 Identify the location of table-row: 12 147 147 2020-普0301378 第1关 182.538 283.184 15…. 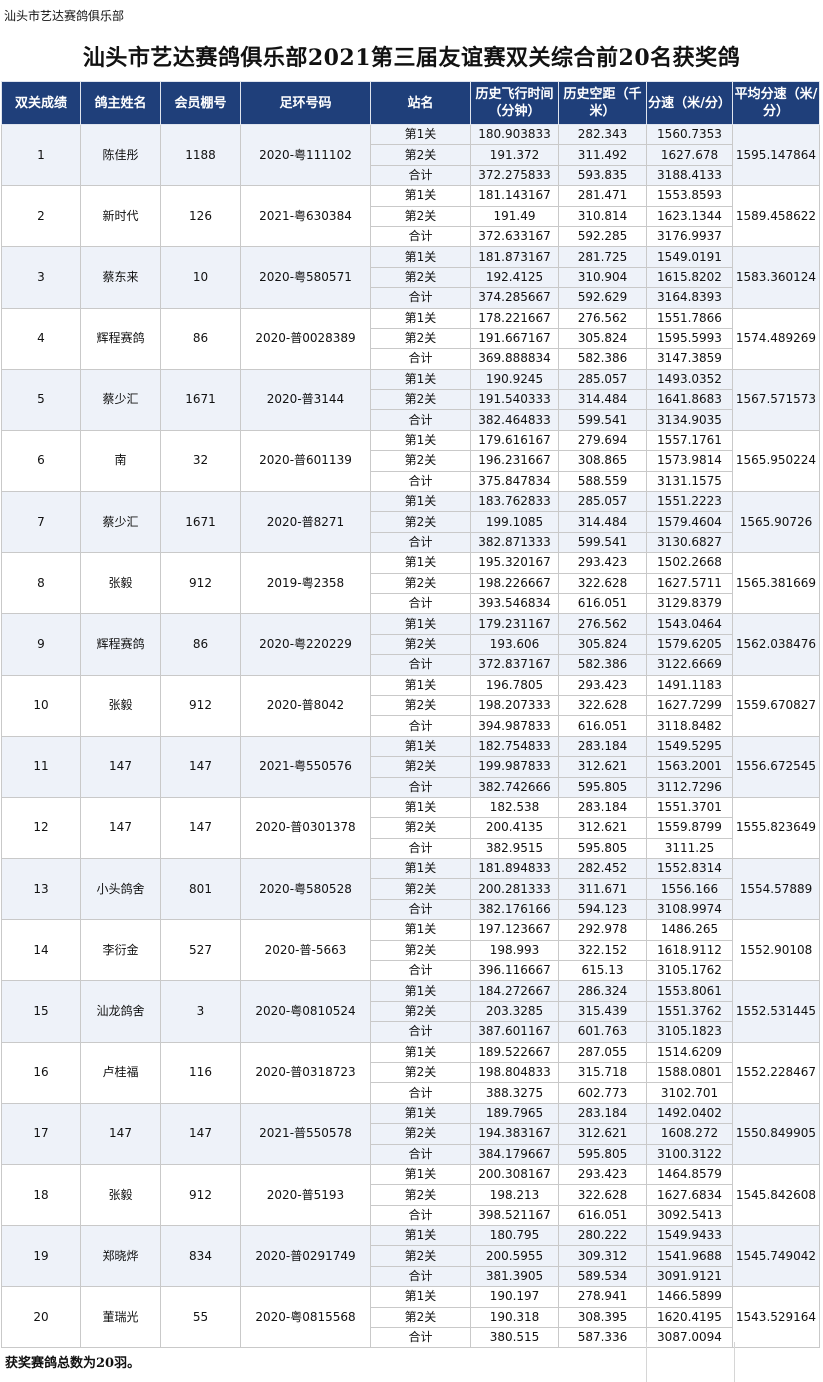
(410, 828).